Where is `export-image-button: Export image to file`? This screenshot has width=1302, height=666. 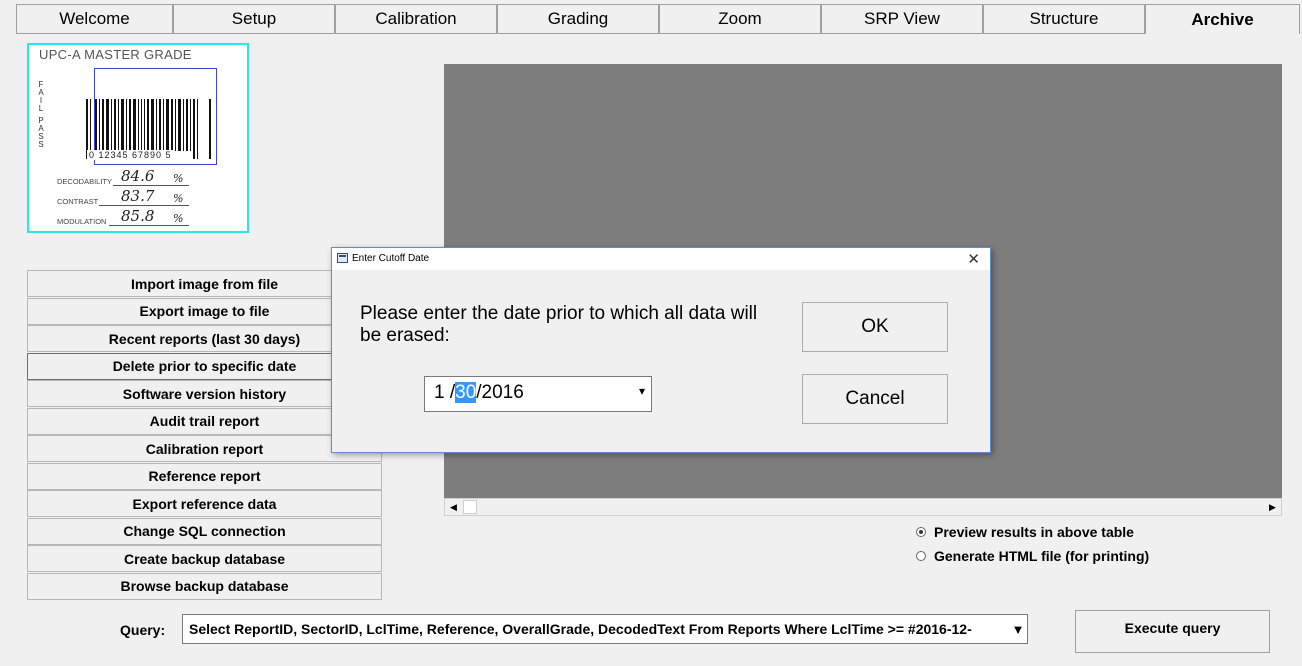
export-image-button: Export image to file is located at coordinates (204, 311).